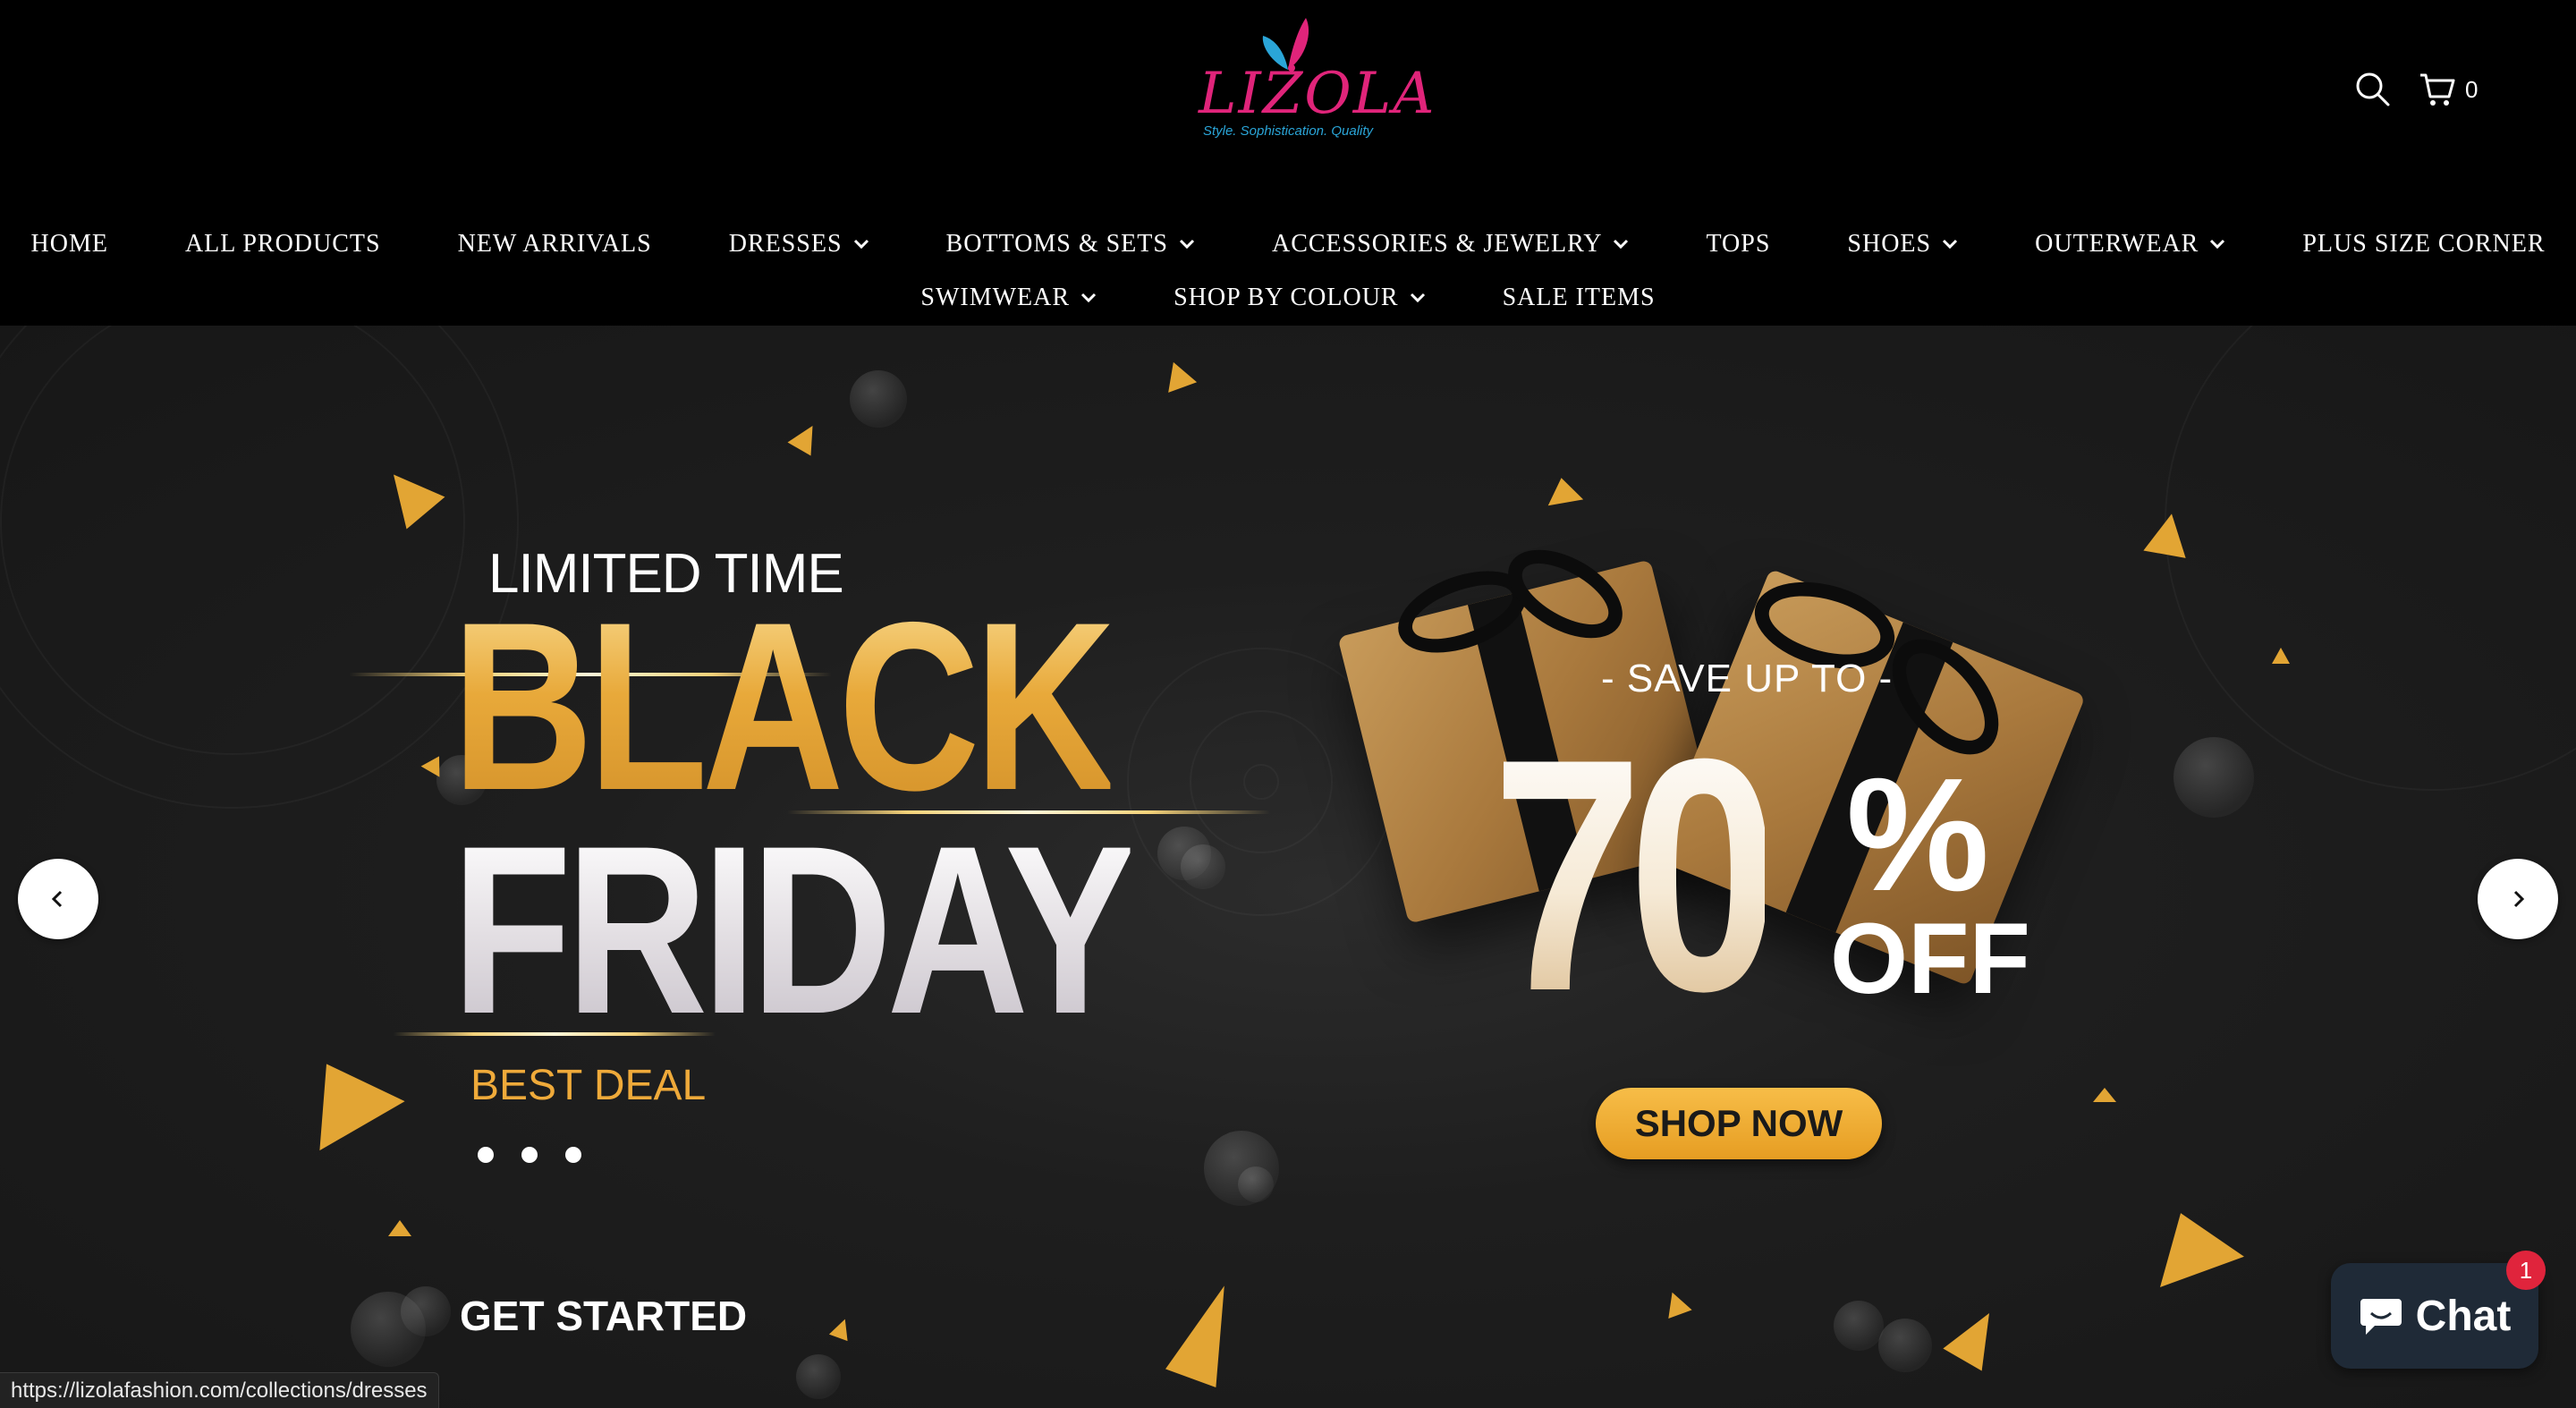  Describe the element at coordinates (1635, 875) in the screenshot. I see `discount-number: 70` at that location.